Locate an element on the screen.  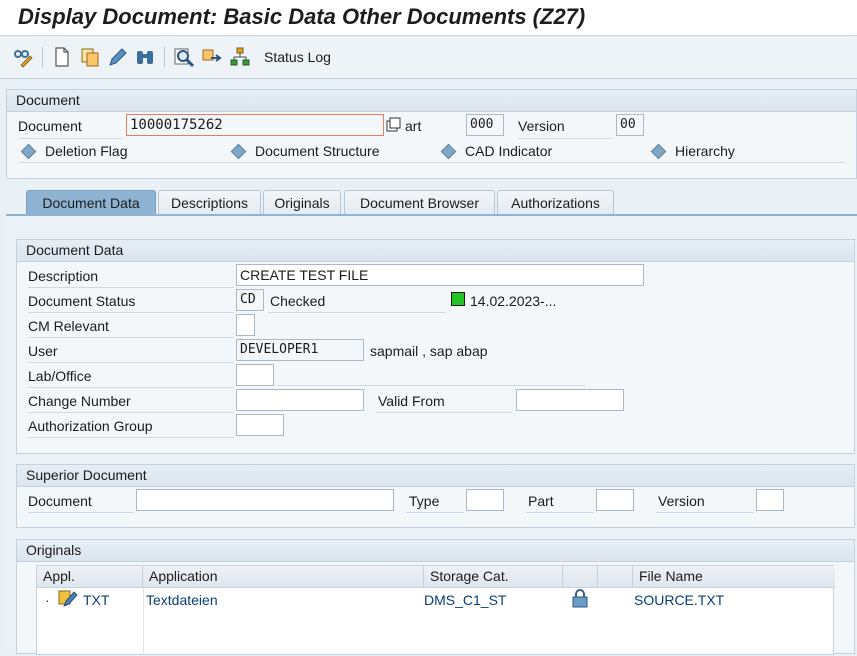
find-binoculars-icon is located at coordinates (145, 57).